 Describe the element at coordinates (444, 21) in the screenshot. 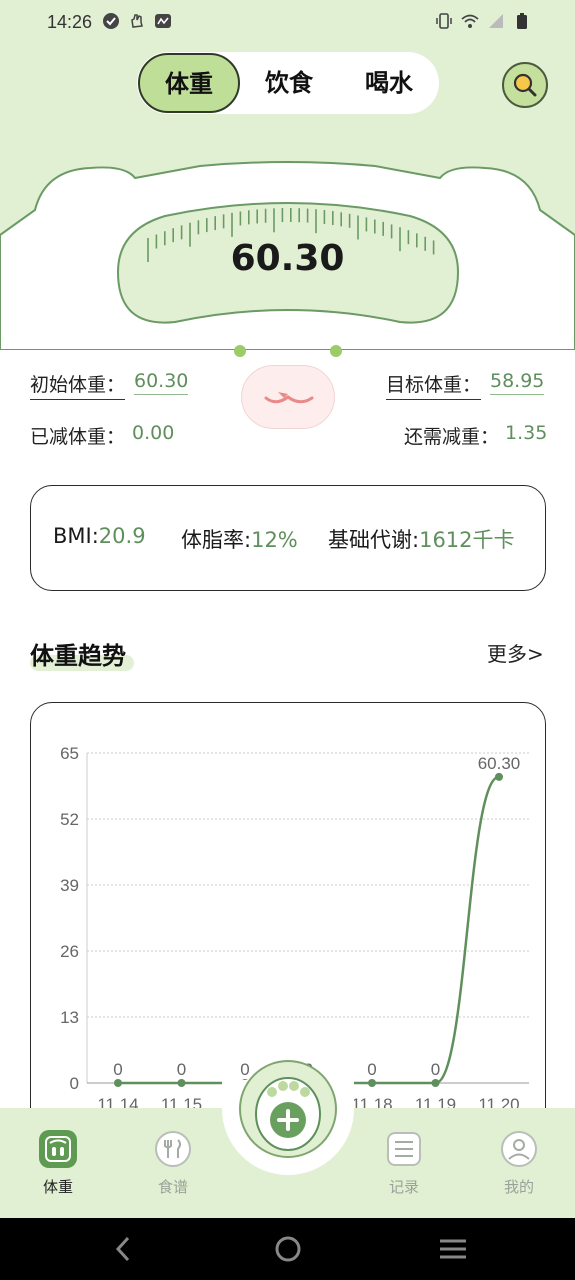

I see `vibrate-icon` at that location.